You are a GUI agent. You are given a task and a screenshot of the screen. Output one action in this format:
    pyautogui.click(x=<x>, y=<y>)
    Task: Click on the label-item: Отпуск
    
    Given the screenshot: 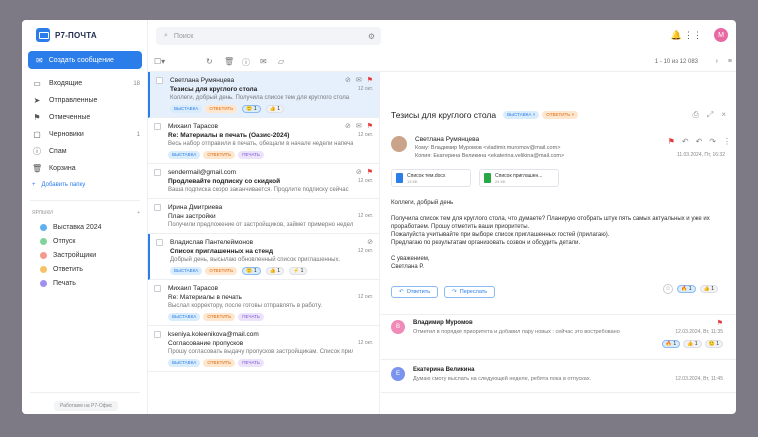 What is the action you would take?
    pyautogui.click(x=71, y=241)
    